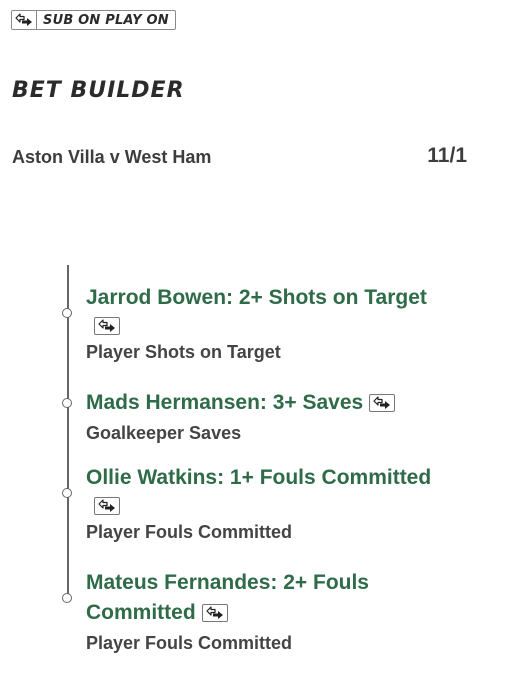 The width and height of the screenshot is (508, 692). I want to click on odds-value: 11/1, so click(447, 155).